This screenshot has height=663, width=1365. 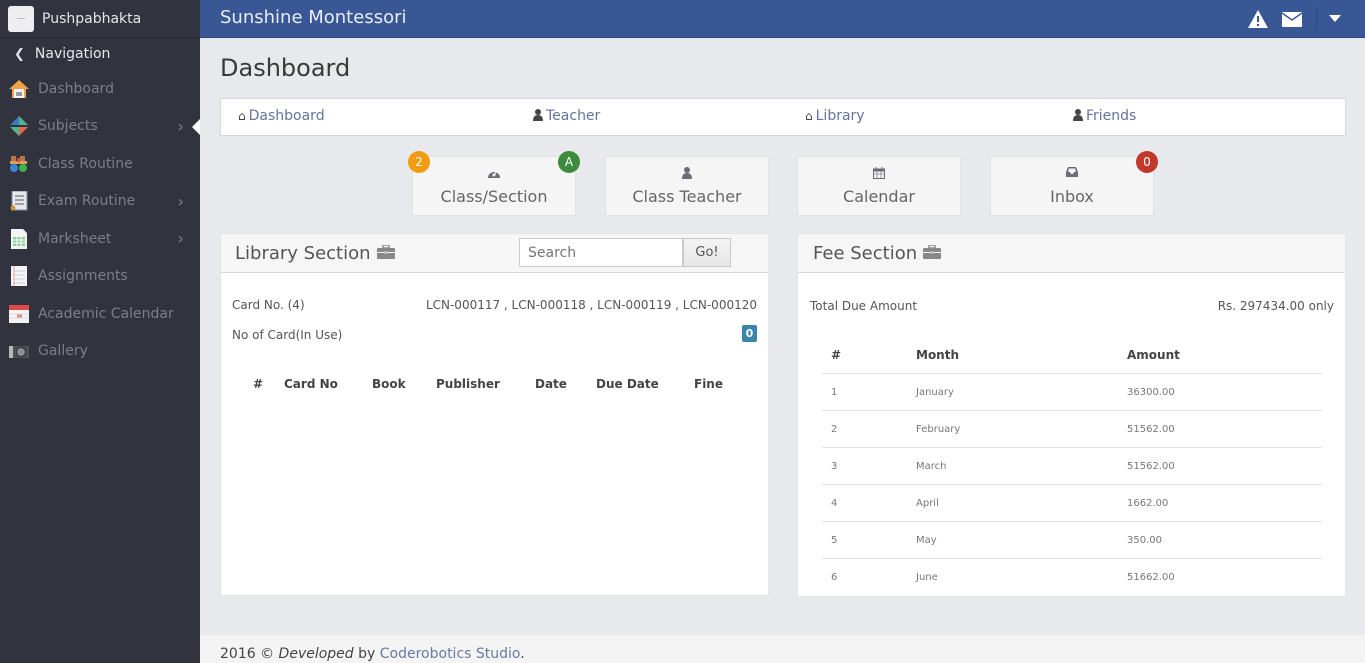 What do you see at coordinates (879, 186) in the screenshot?
I see `tile-calendar: Calendar` at bounding box center [879, 186].